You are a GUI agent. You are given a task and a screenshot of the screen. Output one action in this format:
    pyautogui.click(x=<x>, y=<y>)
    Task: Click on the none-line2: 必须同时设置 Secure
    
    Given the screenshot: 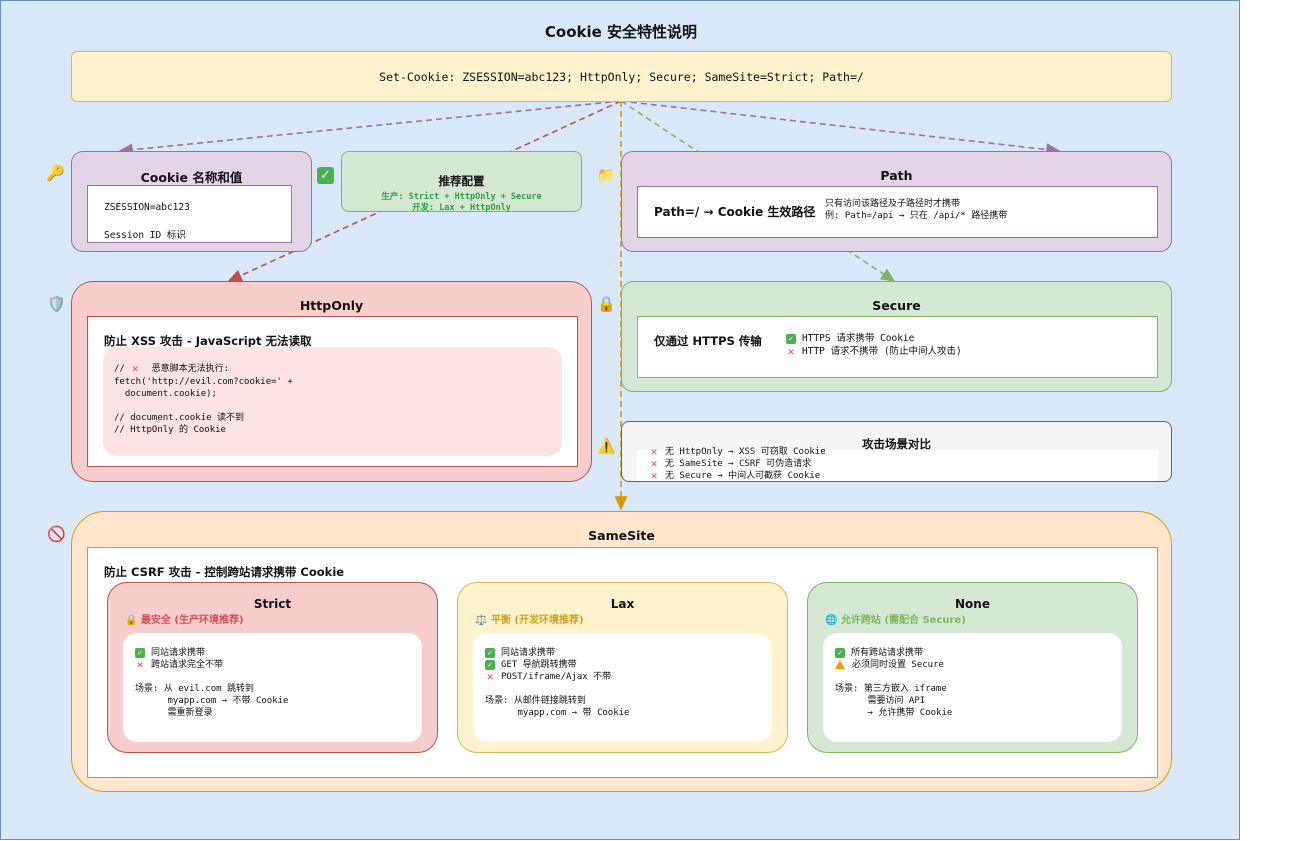 What is the action you would take?
    pyautogui.click(x=889, y=665)
    